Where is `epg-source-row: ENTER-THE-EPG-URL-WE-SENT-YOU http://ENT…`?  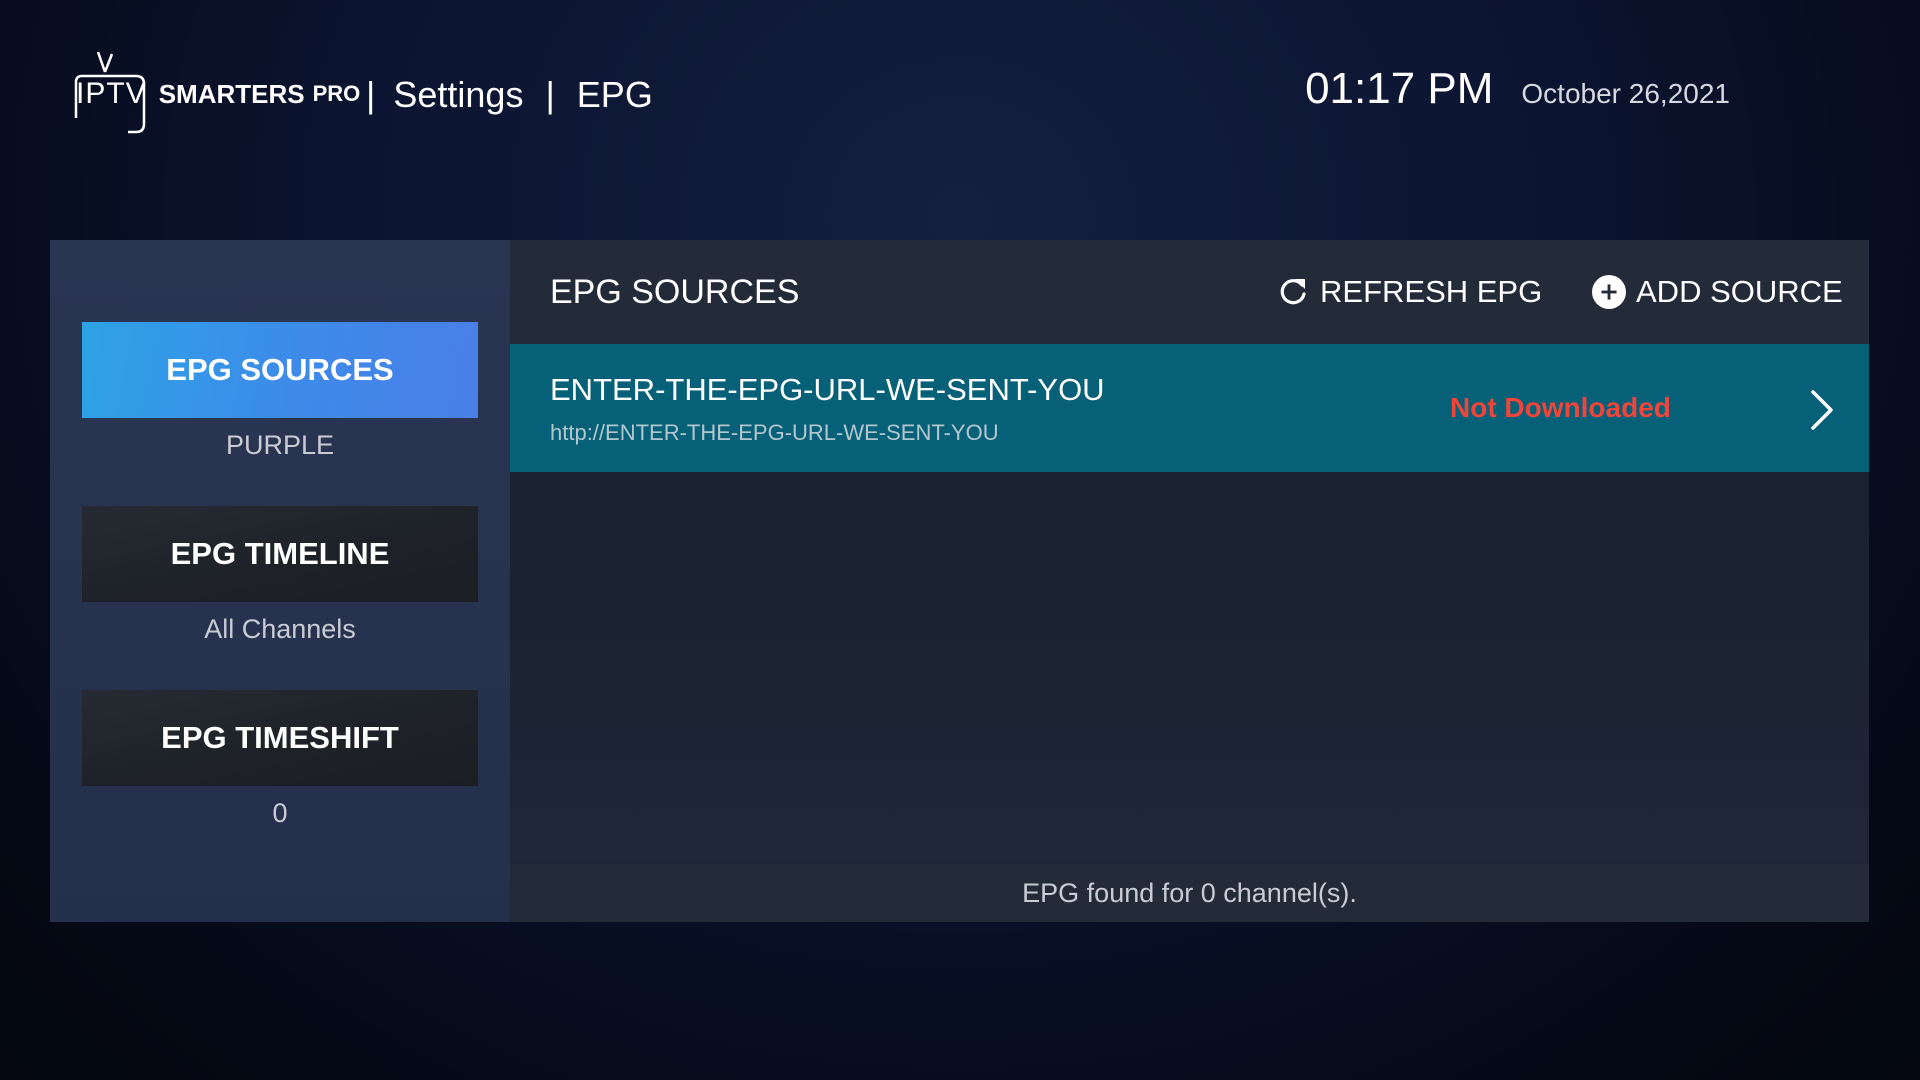 epg-source-row: ENTER-THE-EPG-URL-WE-SENT-YOU http://ENT… is located at coordinates (1189, 408).